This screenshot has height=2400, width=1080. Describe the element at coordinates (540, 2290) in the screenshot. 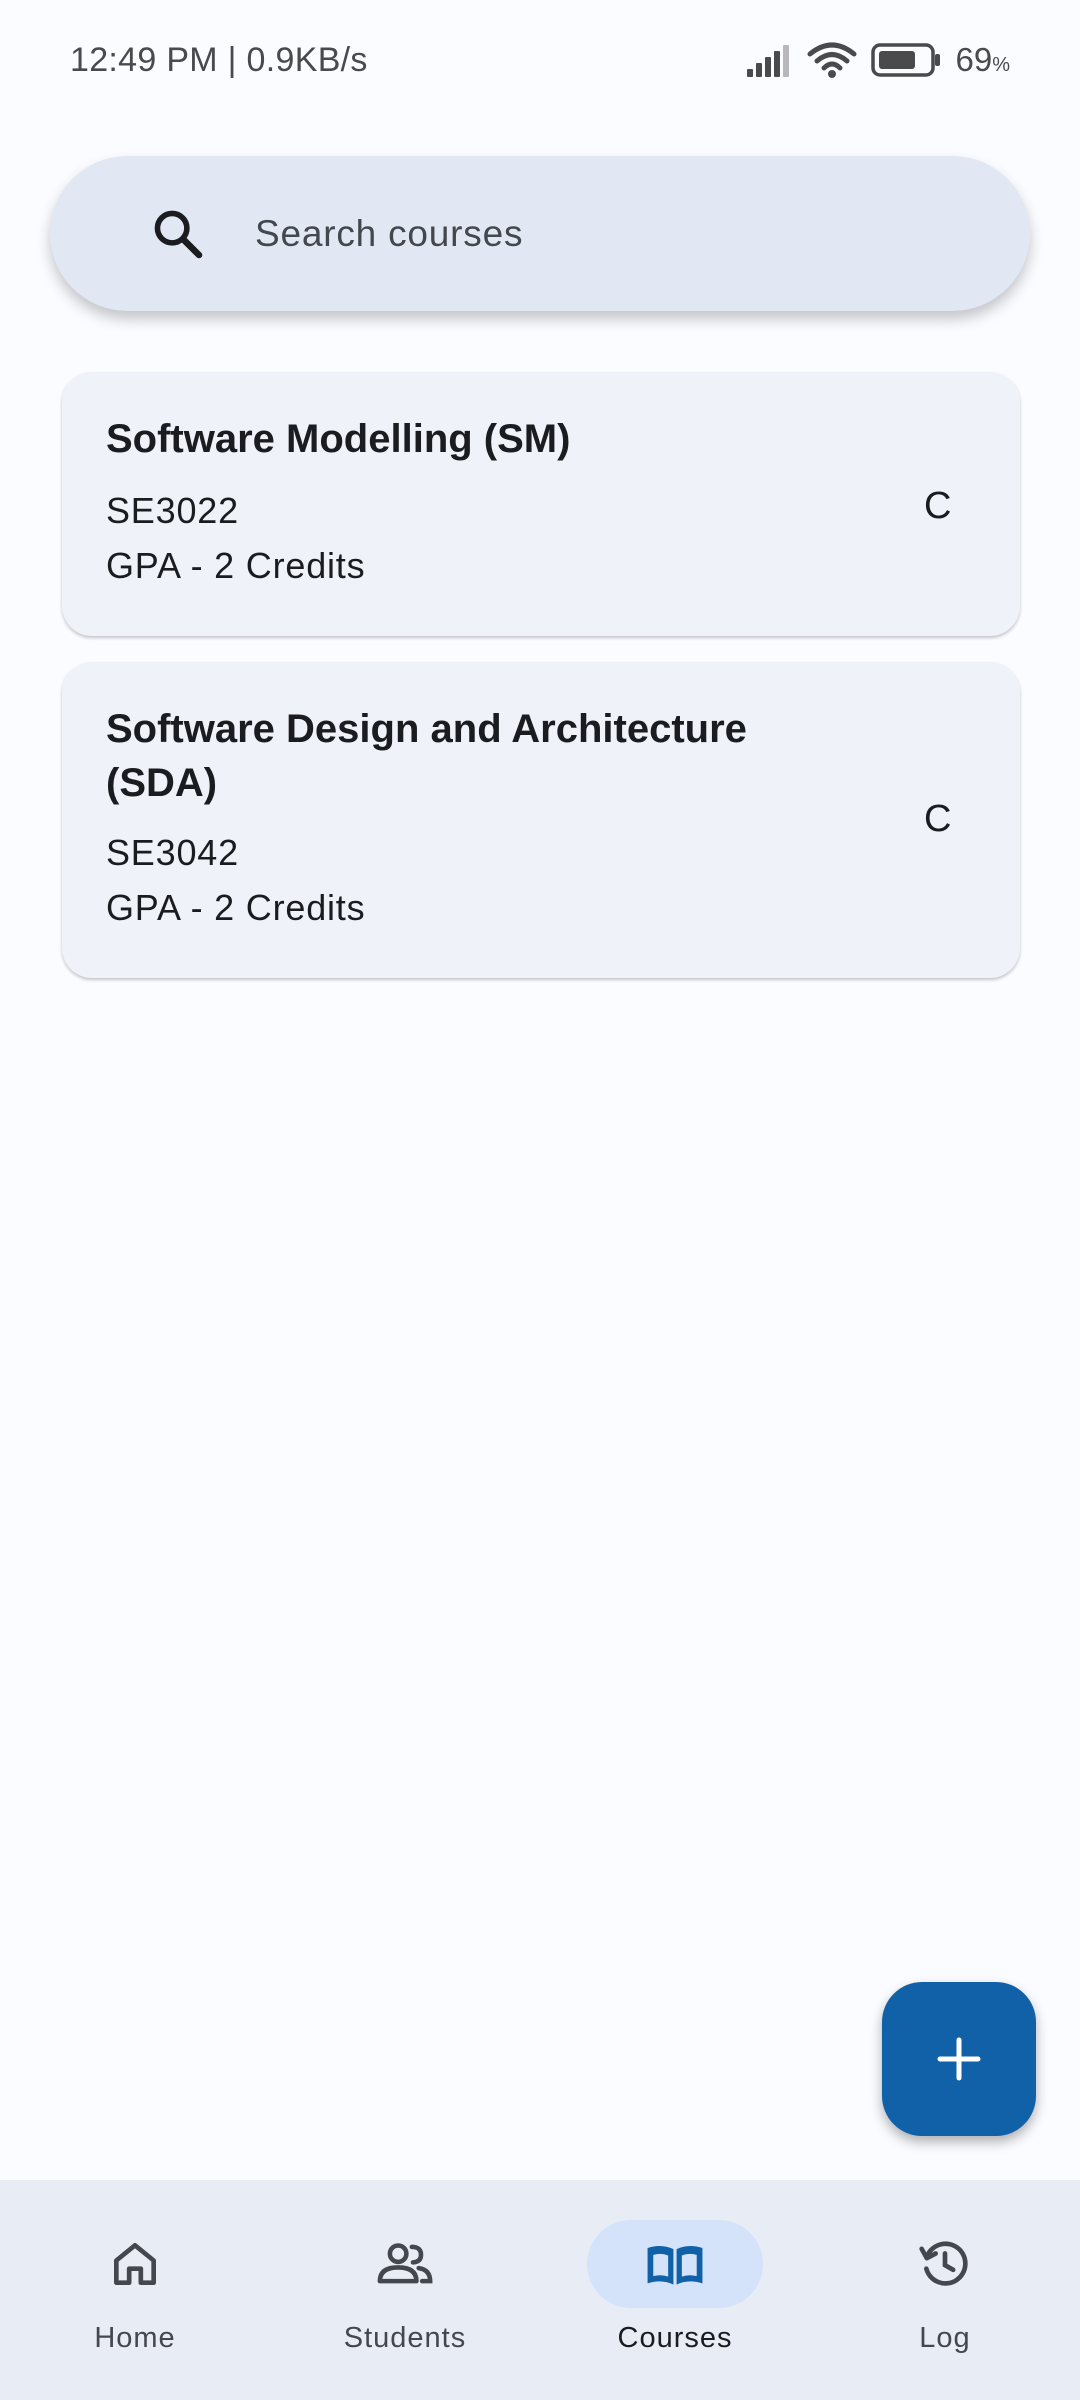

I see `bottom-navigation: Home Students Courses Log` at that location.